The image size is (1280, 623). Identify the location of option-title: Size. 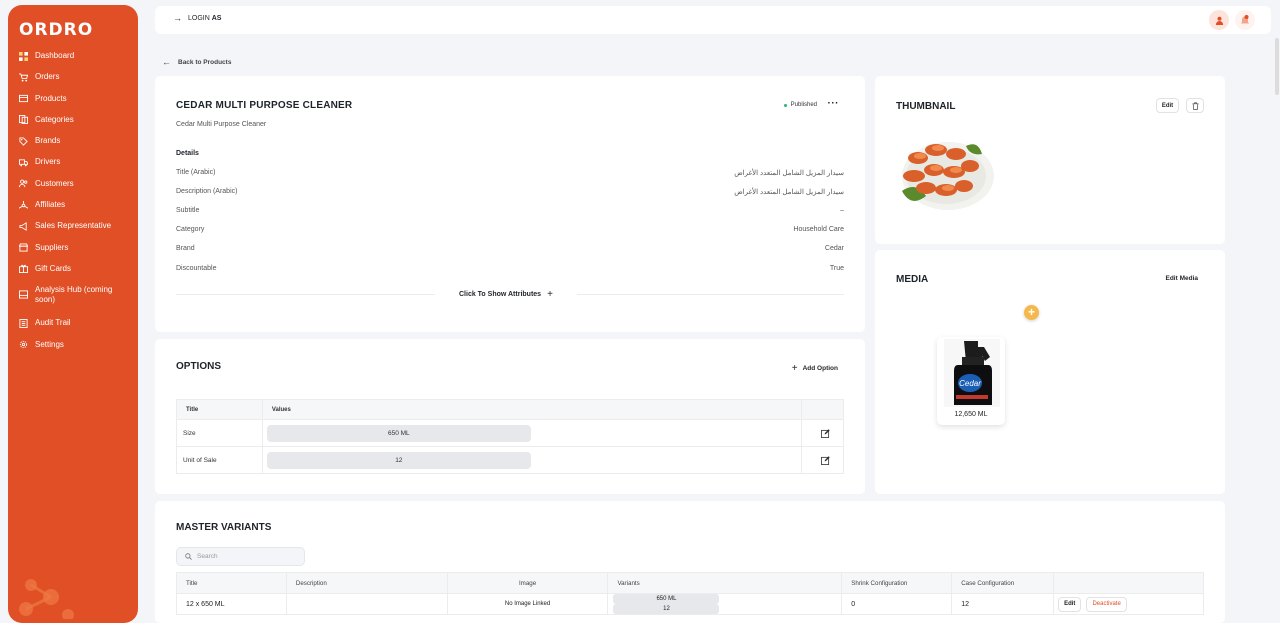
(219, 433).